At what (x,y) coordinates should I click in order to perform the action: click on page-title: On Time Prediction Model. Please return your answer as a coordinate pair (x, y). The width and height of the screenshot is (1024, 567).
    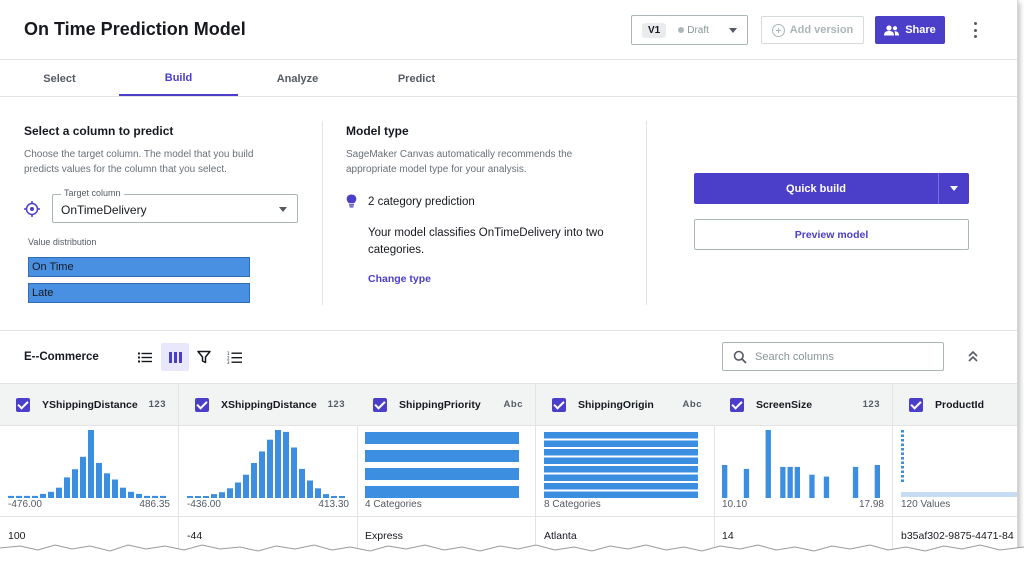
    Looking at the image, I should click on (135, 29).